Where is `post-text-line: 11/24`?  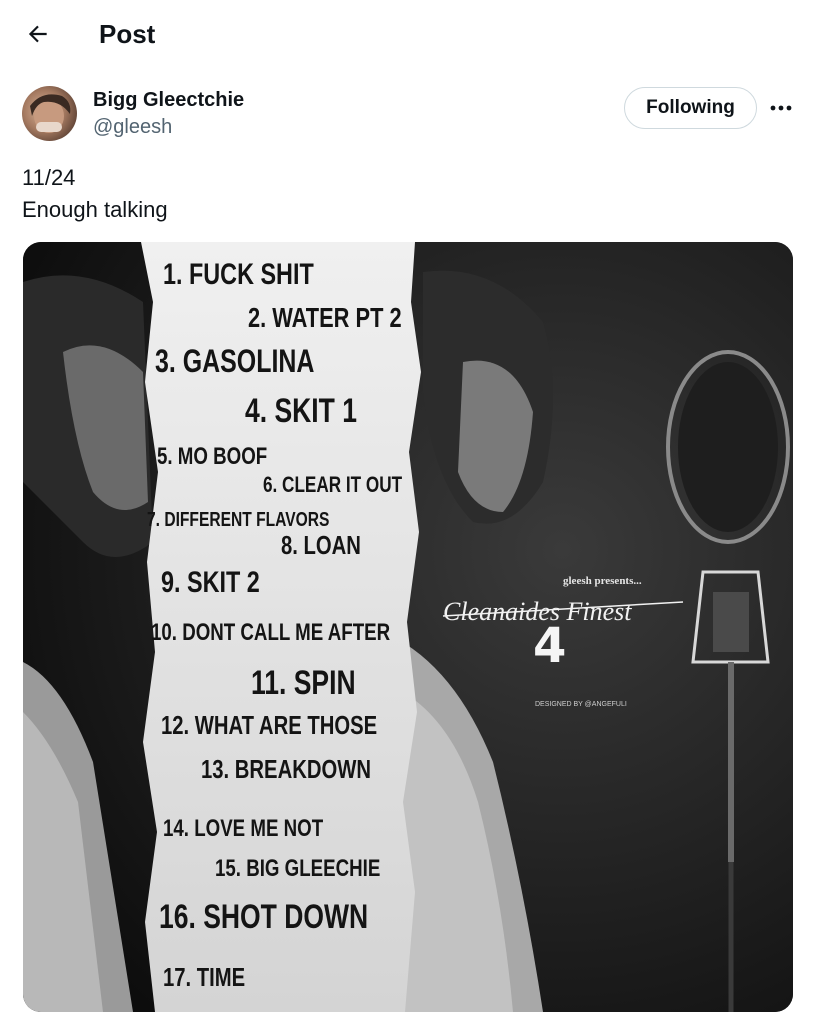
post-text-line: 11/24 is located at coordinates (49, 177).